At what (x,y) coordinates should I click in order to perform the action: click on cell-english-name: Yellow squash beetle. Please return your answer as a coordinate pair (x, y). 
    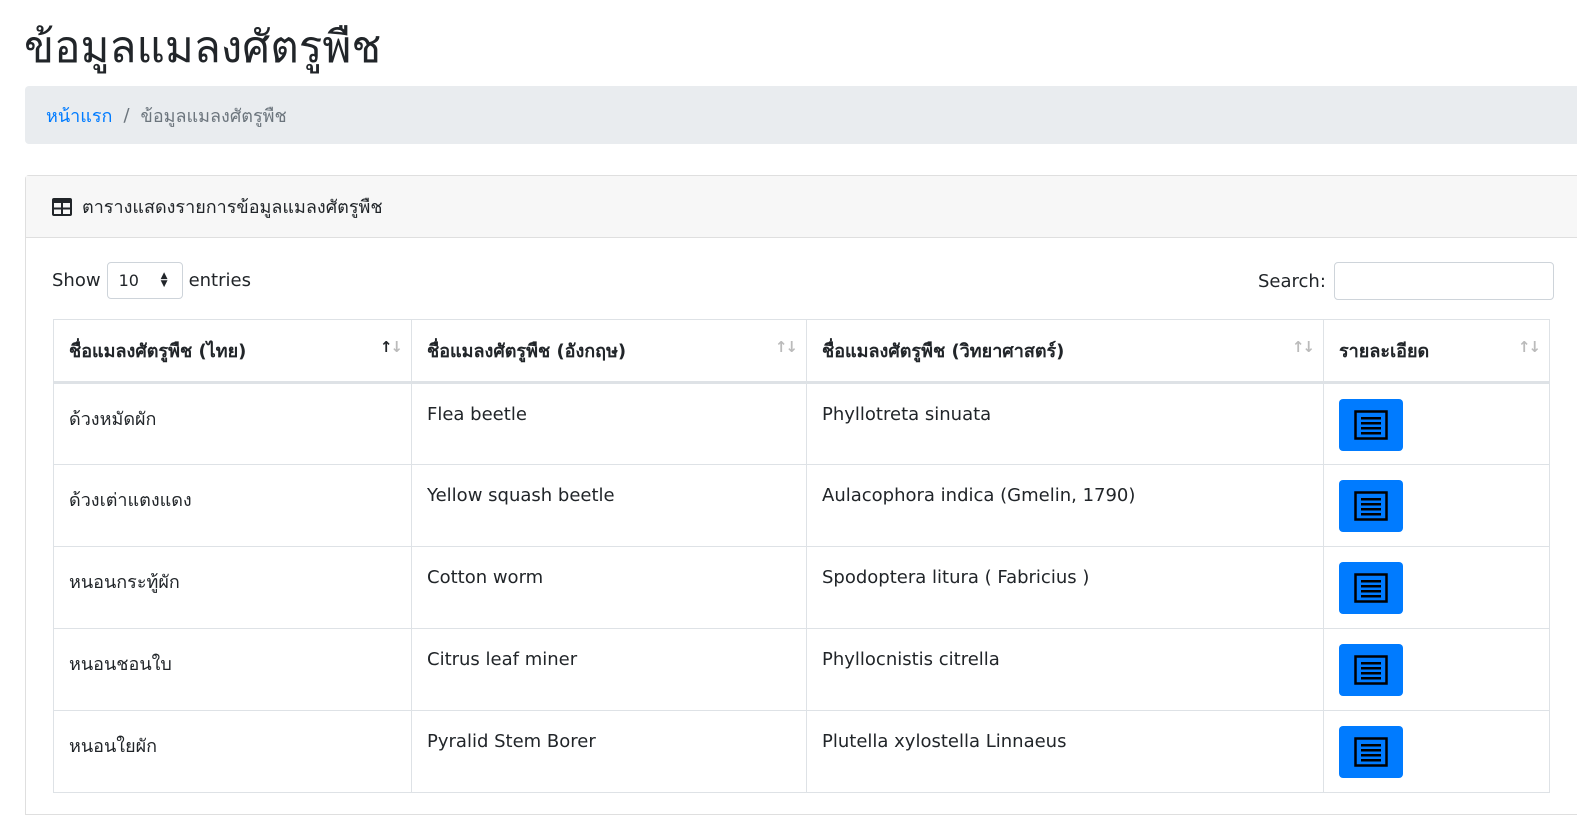
    Looking at the image, I should click on (609, 505).